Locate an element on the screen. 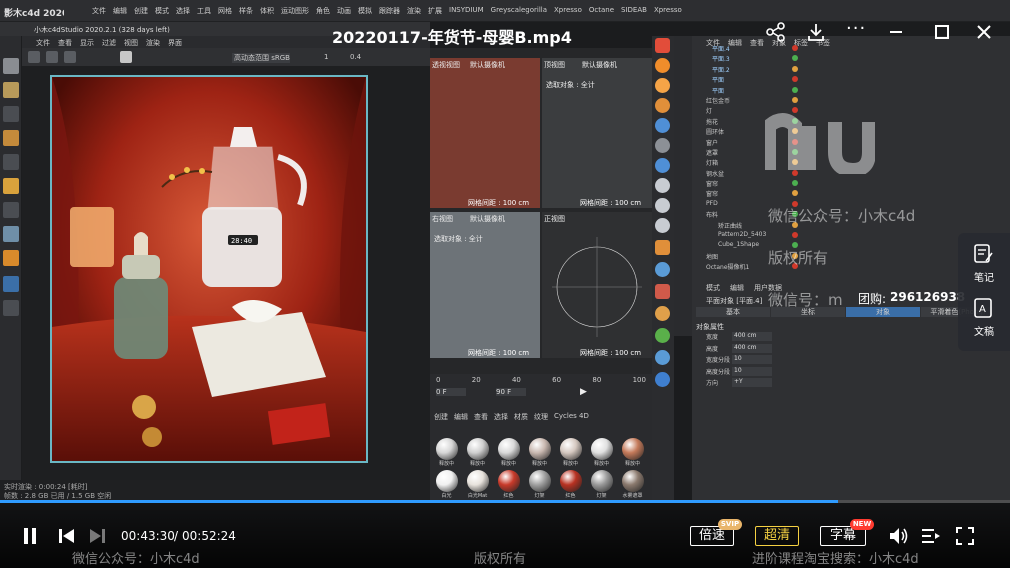 Image resolution: width=1010 pixels, height=568 pixels. viewport-top: 顶视图 默认摄像机 选取对象 : 全计 网格间距 : 100 cm is located at coordinates (597, 133).